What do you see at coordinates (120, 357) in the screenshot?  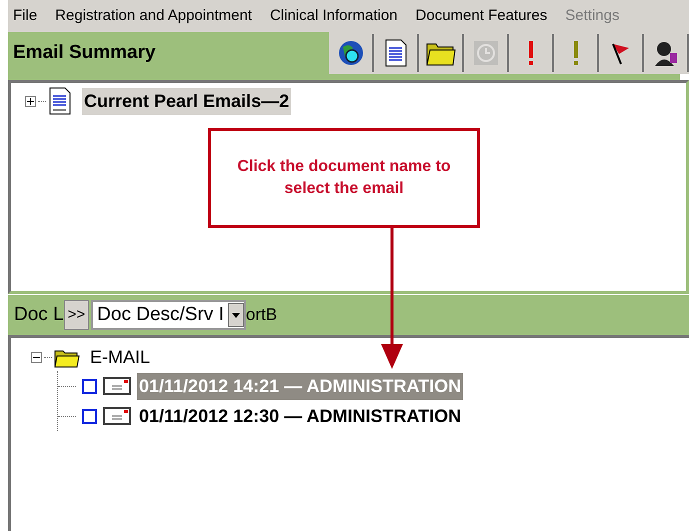 I see `tree-item: E-MAIL` at bounding box center [120, 357].